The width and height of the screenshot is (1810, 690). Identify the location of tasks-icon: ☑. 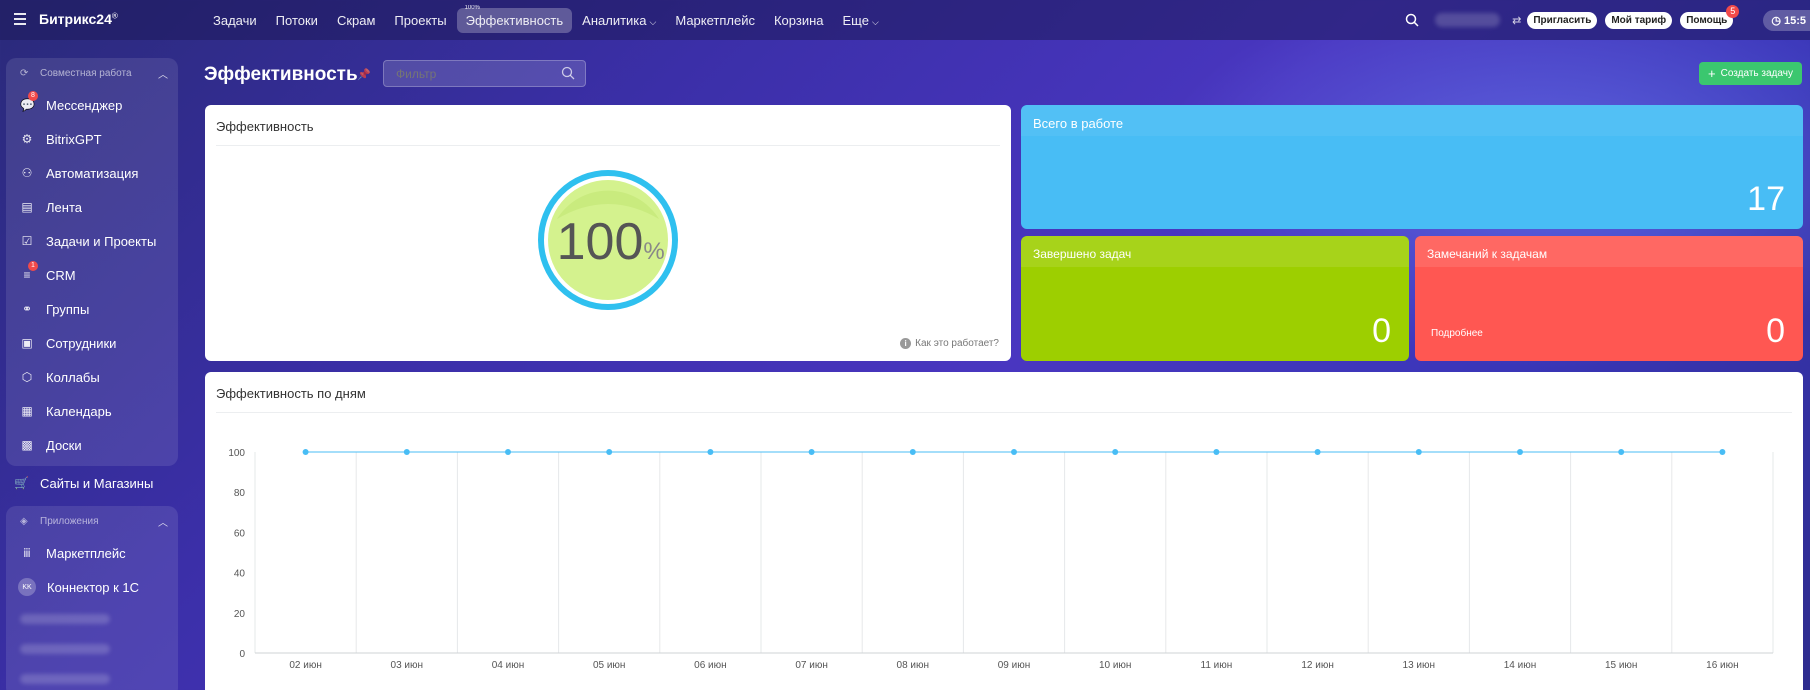
(27, 241).